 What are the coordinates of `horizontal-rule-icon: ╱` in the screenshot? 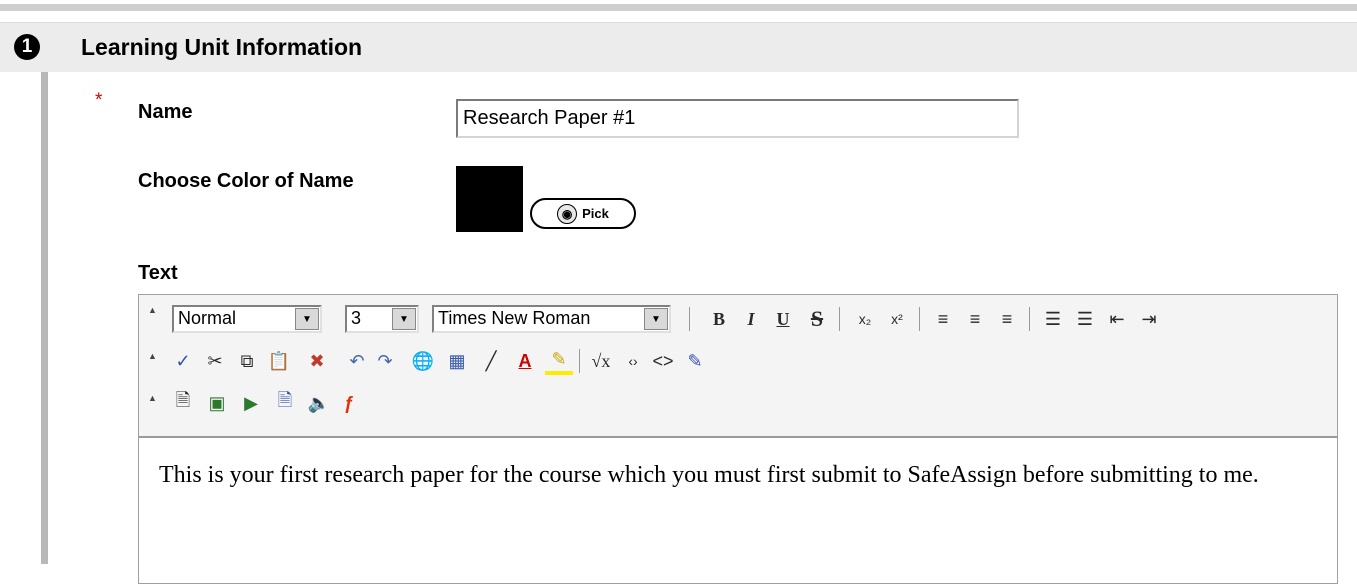 It's located at (491, 361).